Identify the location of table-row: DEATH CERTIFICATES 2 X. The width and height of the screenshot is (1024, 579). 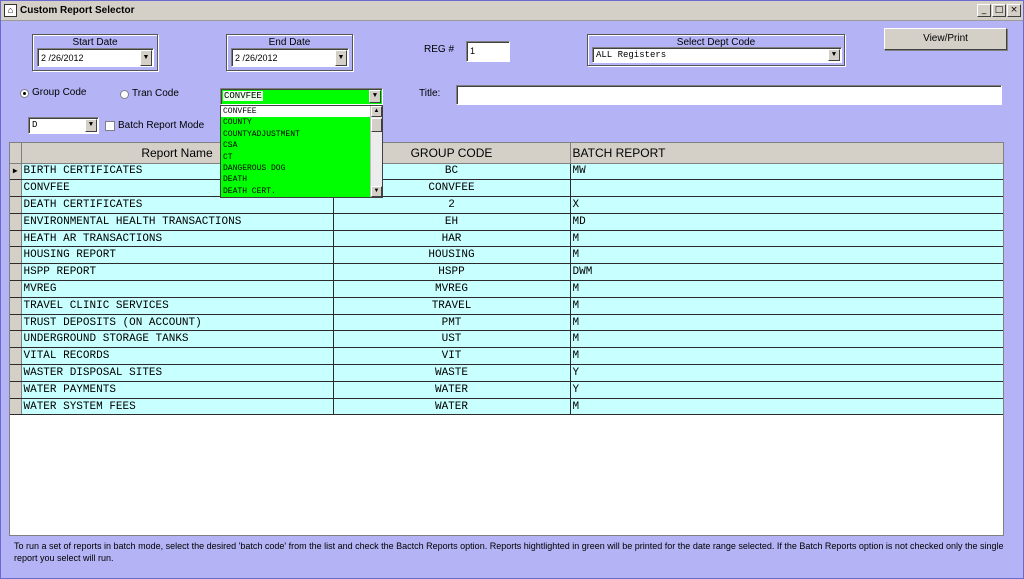
(506, 205).